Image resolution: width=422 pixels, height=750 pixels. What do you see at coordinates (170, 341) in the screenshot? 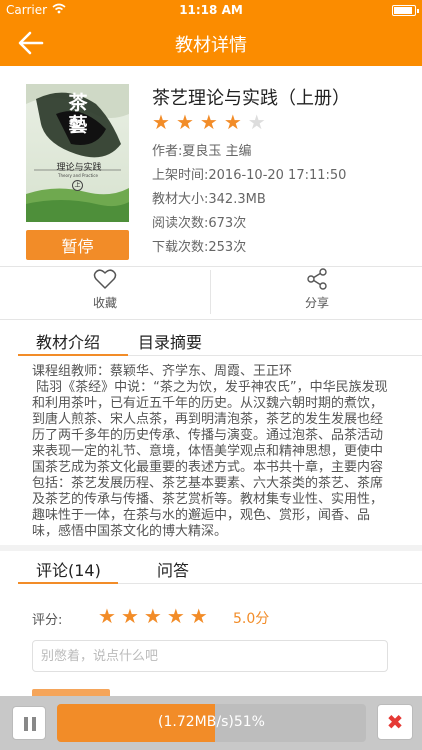
I see `tab-toc: 目录摘要` at bounding box center [170, 341].